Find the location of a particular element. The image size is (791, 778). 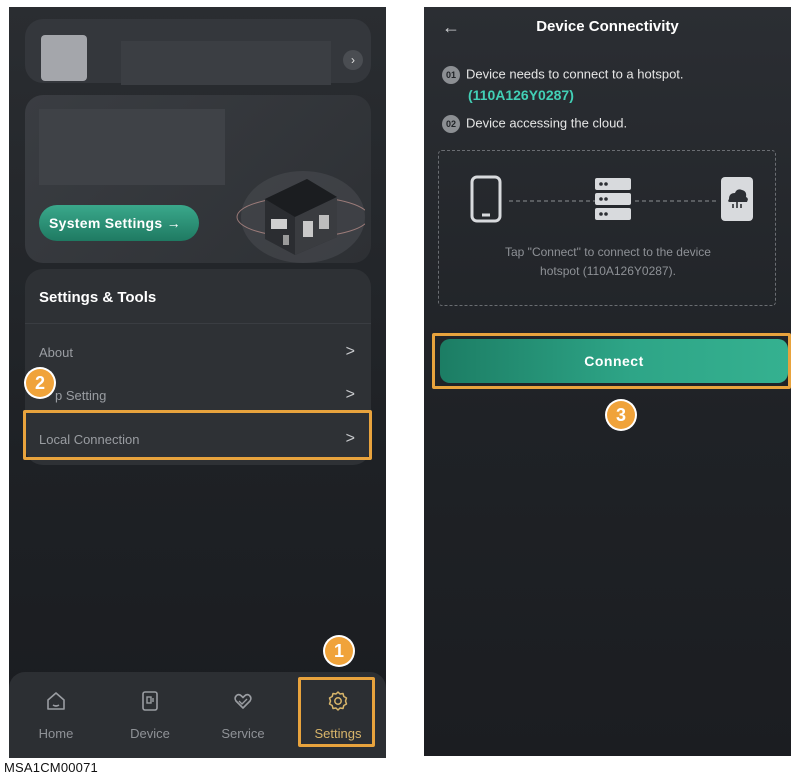

step-badge-3: 3 is located at coordinates (621, 415).